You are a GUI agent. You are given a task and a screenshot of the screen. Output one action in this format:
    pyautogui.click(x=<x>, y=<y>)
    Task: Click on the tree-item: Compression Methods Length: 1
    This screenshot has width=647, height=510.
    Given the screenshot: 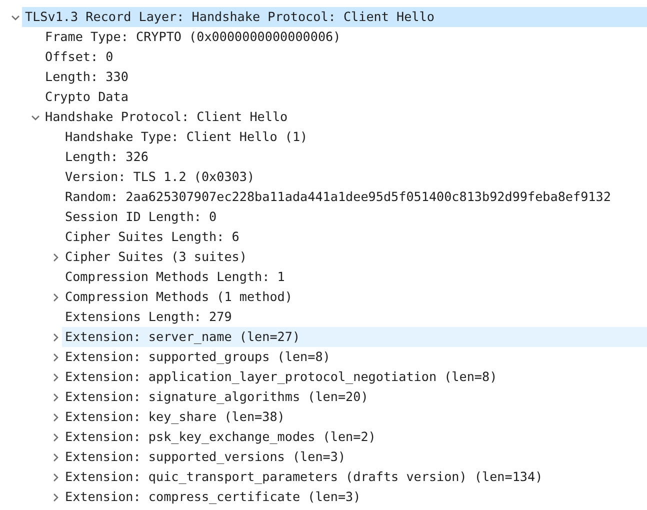 What is the action you would take?
    pyautogui.click(x=354, y=277)
    